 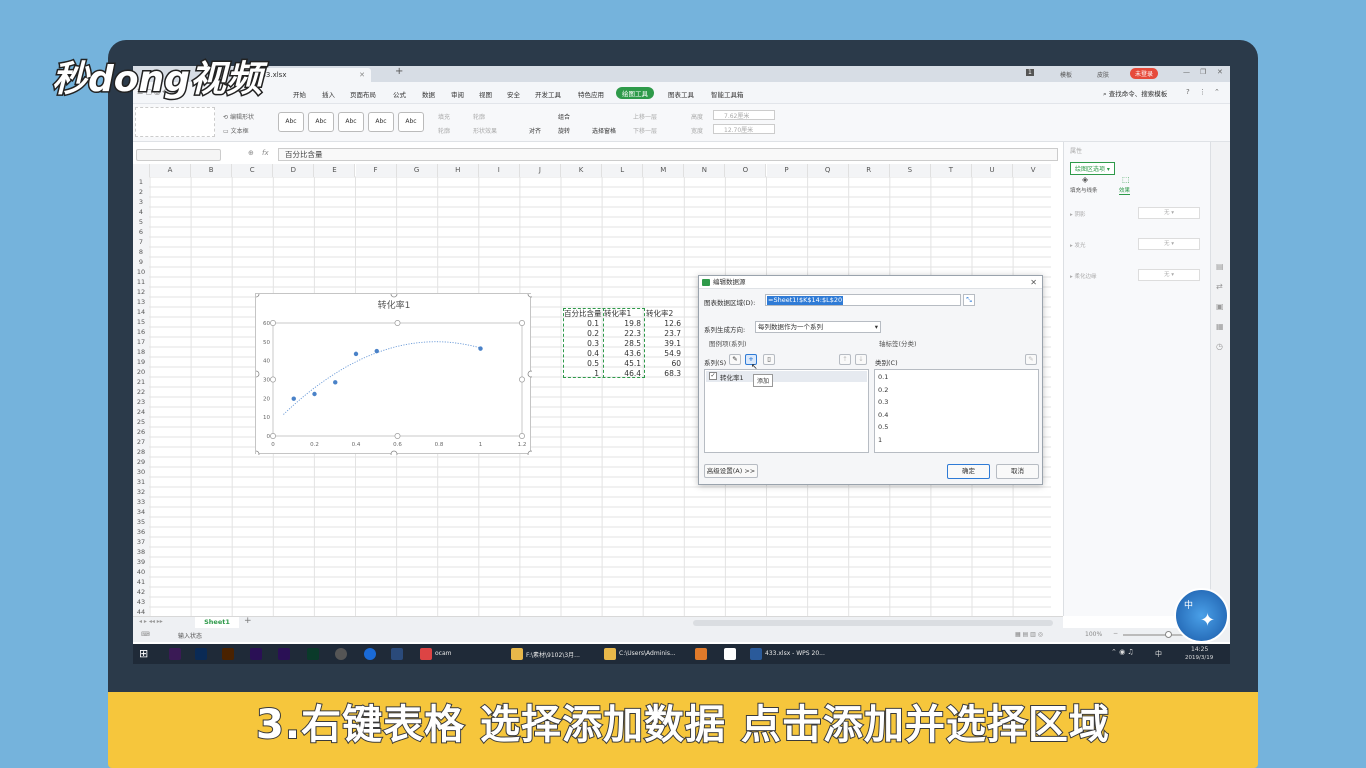 What do you see at coordinates (141, 472) in the screenshot?
I see `row-header: 30` at bounding box center [141, 472].